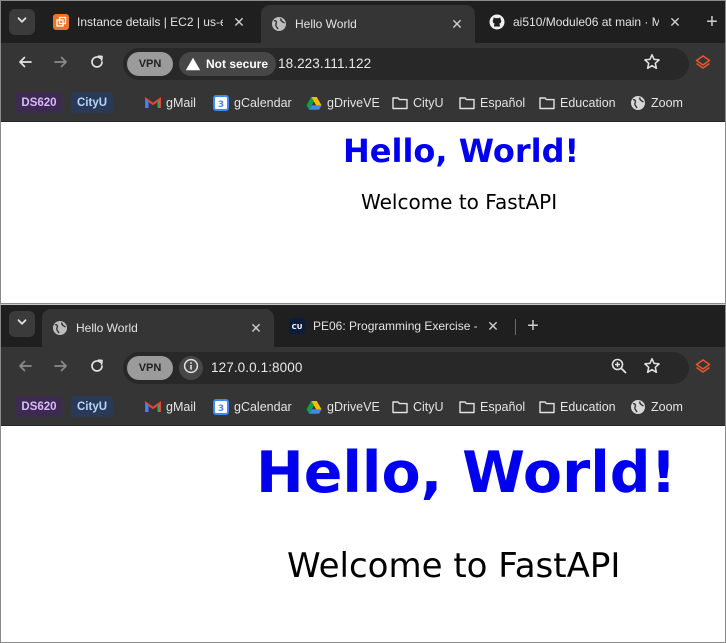 The image size is (726, 643). Describe the element at coordinates (428, 103) in the screenshot. I see `bookmark-label: CityU` at that location.